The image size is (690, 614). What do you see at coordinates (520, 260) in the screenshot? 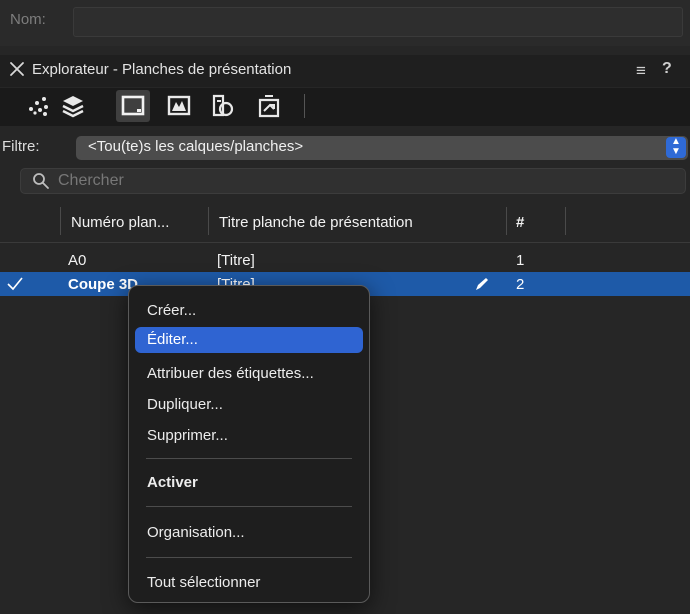
I see `row-order-cell: 1` at bounding box center [520, 260].